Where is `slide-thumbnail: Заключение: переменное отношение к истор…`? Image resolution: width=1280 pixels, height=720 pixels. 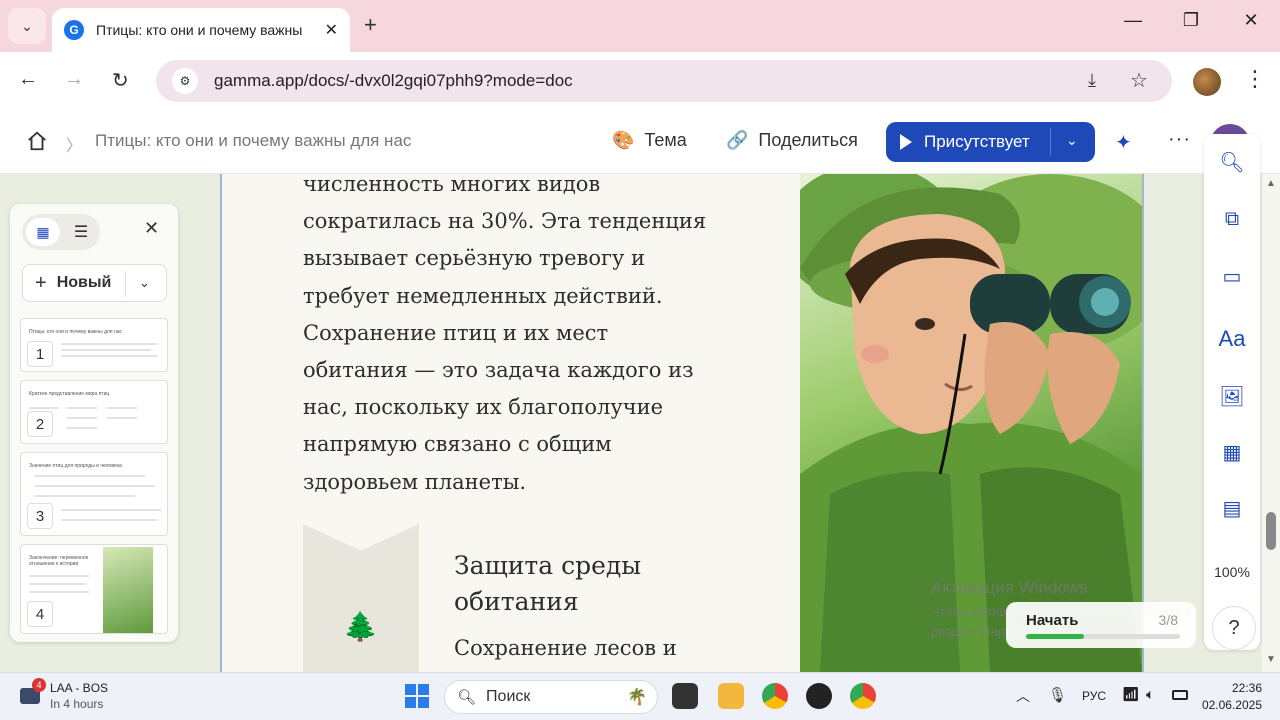 slide-thumbnail: Заключение: переменное отношение к истор… is located at coordinates (94, 589).